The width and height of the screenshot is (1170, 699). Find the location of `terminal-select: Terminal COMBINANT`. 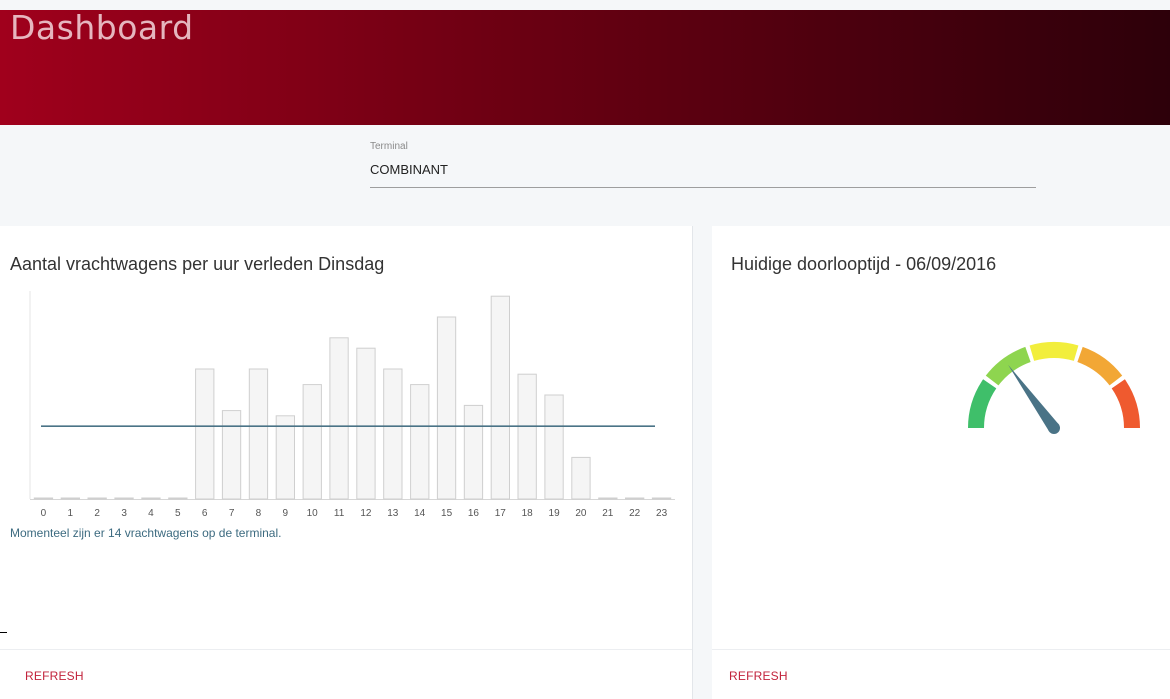

terminal-select: Terminal COMBINANT is located at coordinates (703, 164).